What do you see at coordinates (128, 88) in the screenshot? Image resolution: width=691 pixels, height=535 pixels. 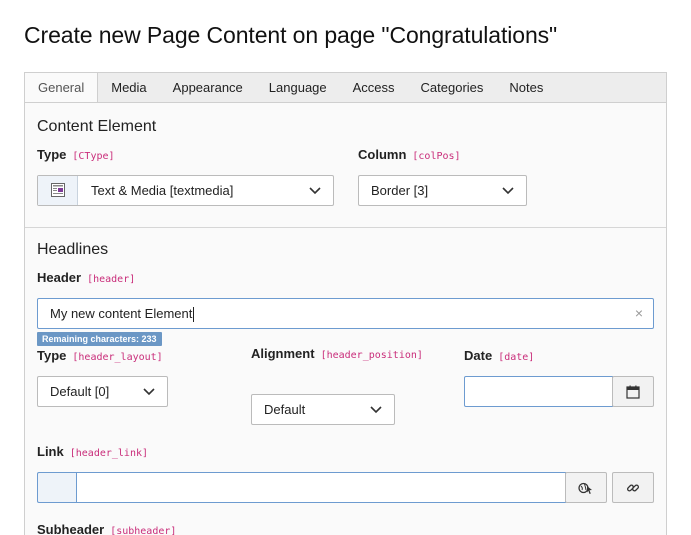 I see `tab-media: Media` at bounding box center [128, 88].